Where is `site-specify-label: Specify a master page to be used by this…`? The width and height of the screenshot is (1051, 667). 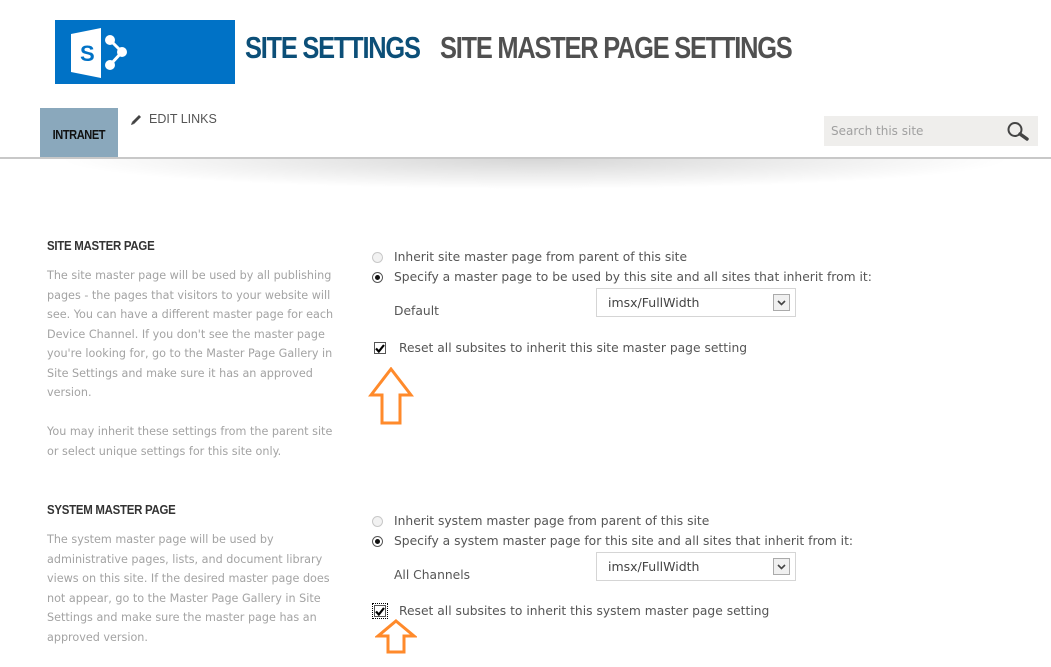 site-specify-label: Specify a master page to be used by this… is located at coordinates (633, 277).